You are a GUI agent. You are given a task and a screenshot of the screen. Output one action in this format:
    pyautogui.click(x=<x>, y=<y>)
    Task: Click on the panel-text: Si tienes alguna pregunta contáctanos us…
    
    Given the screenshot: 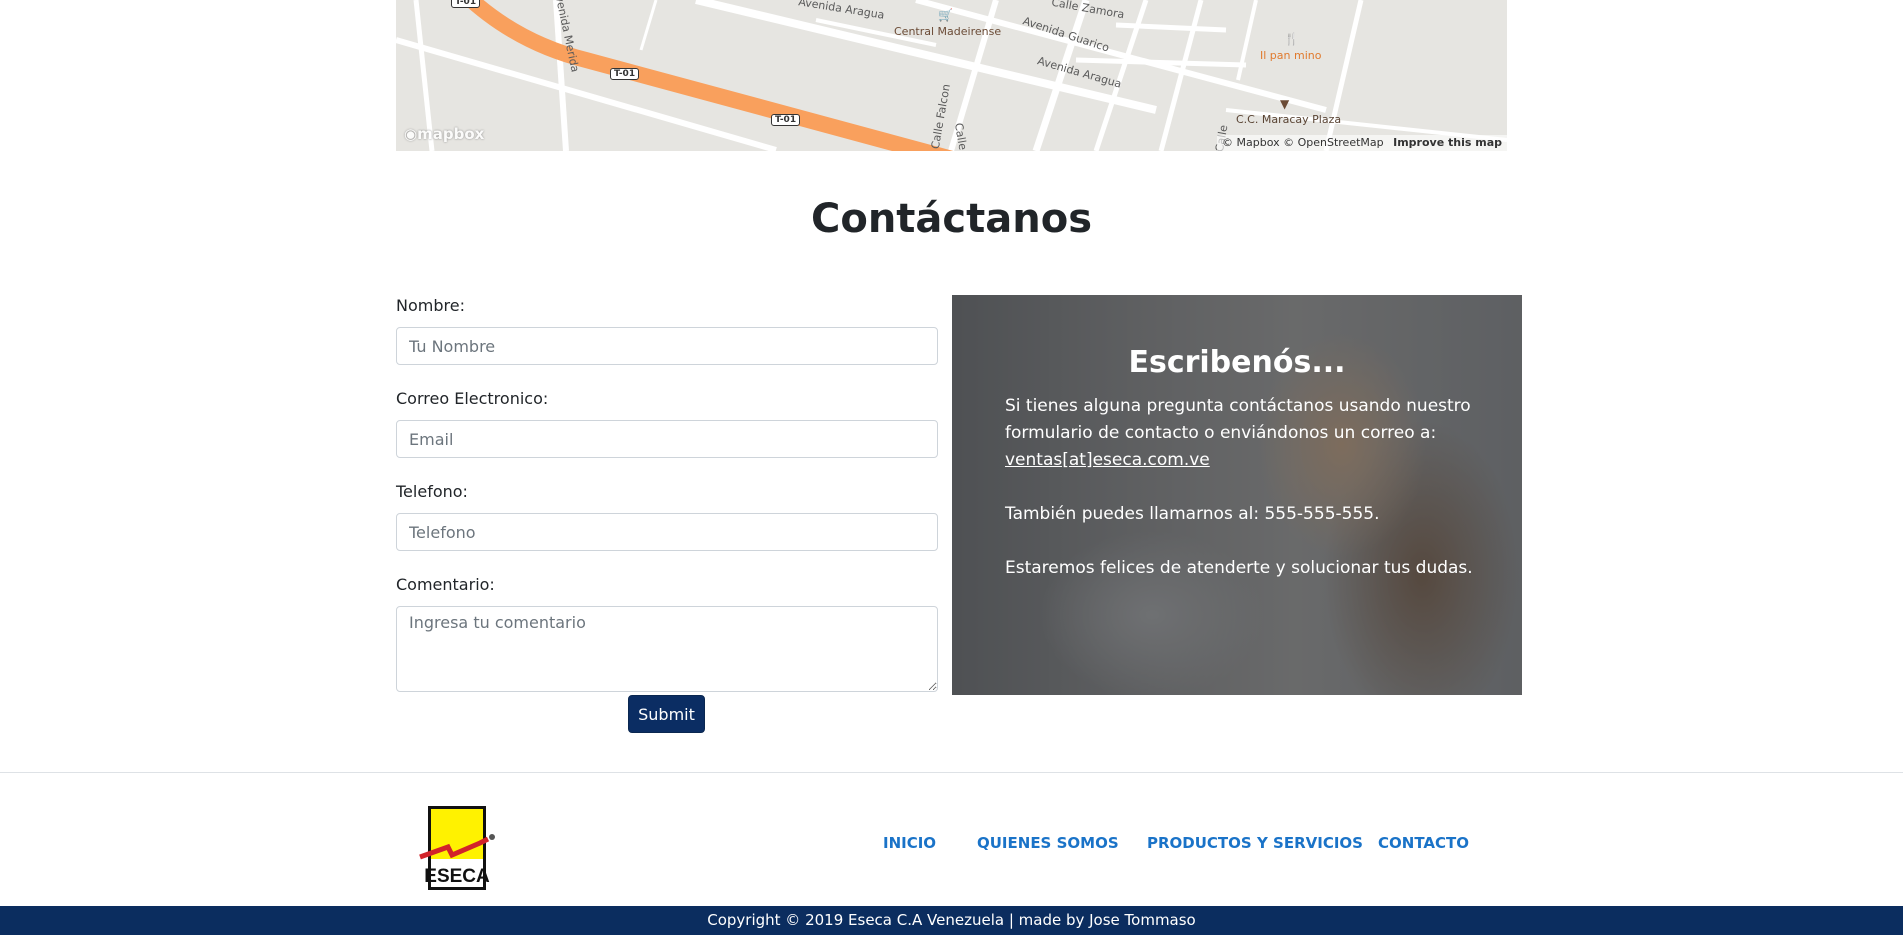 What is the action you would take?
    pyautogui.click(x=1240, y=501)
    